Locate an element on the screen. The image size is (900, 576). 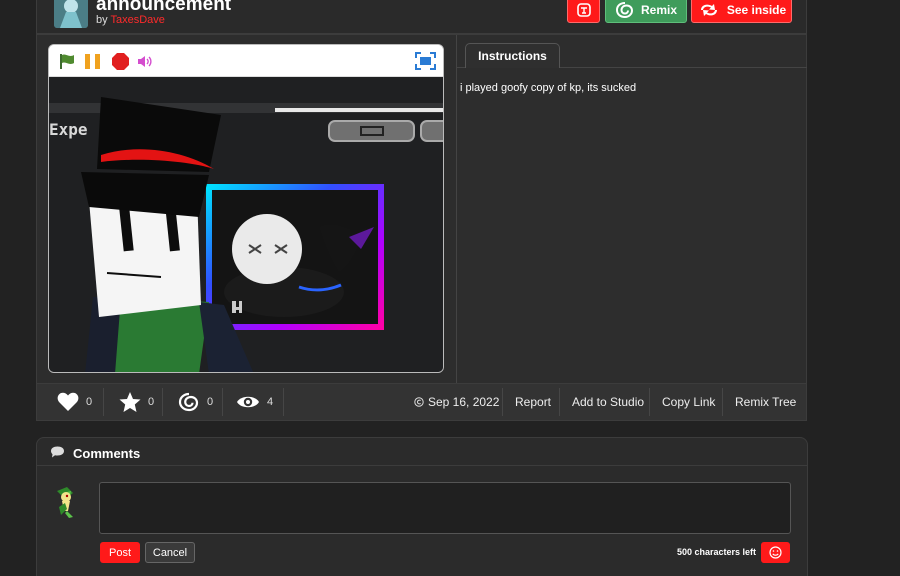
remix-count: 0 is located at coordinates (210, 402).